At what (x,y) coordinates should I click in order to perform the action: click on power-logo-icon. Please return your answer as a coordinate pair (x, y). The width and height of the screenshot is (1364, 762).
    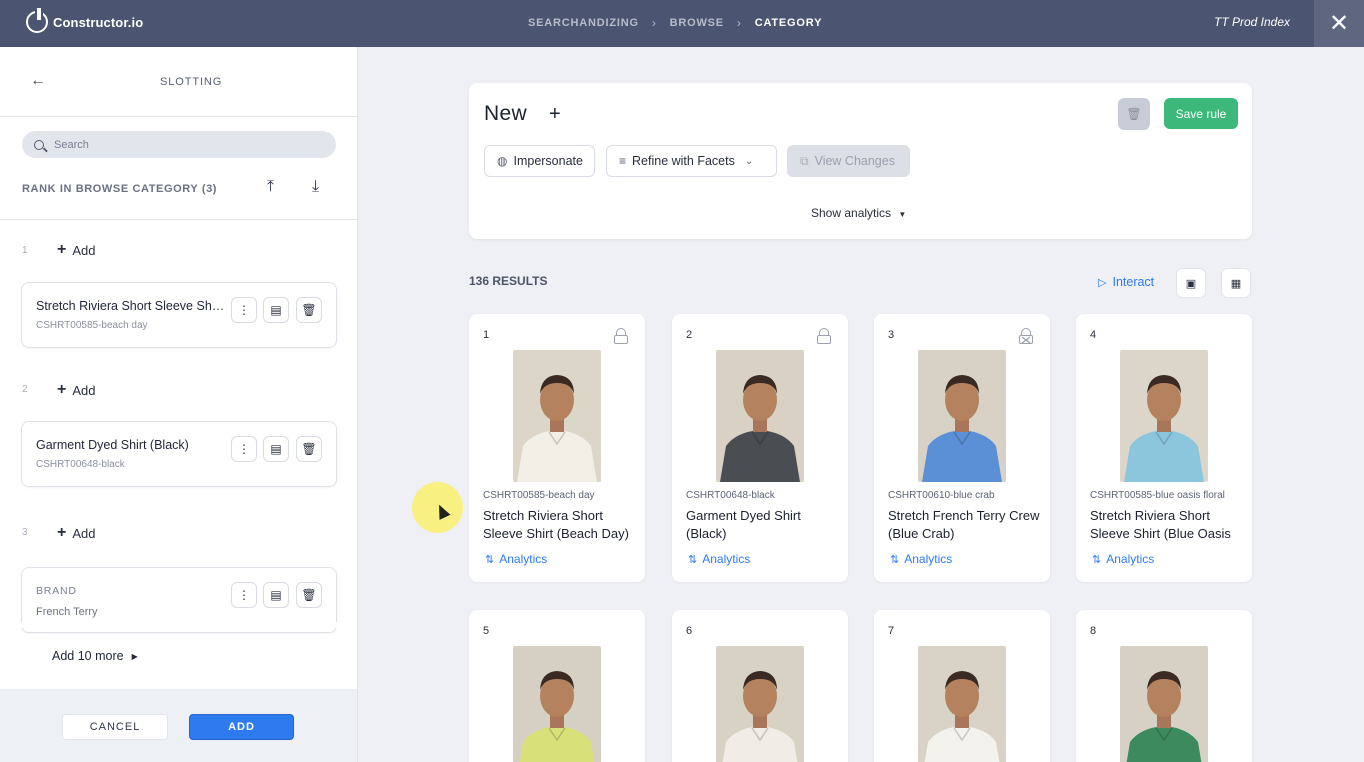
    Looking at the image, I should click on (37, 20).